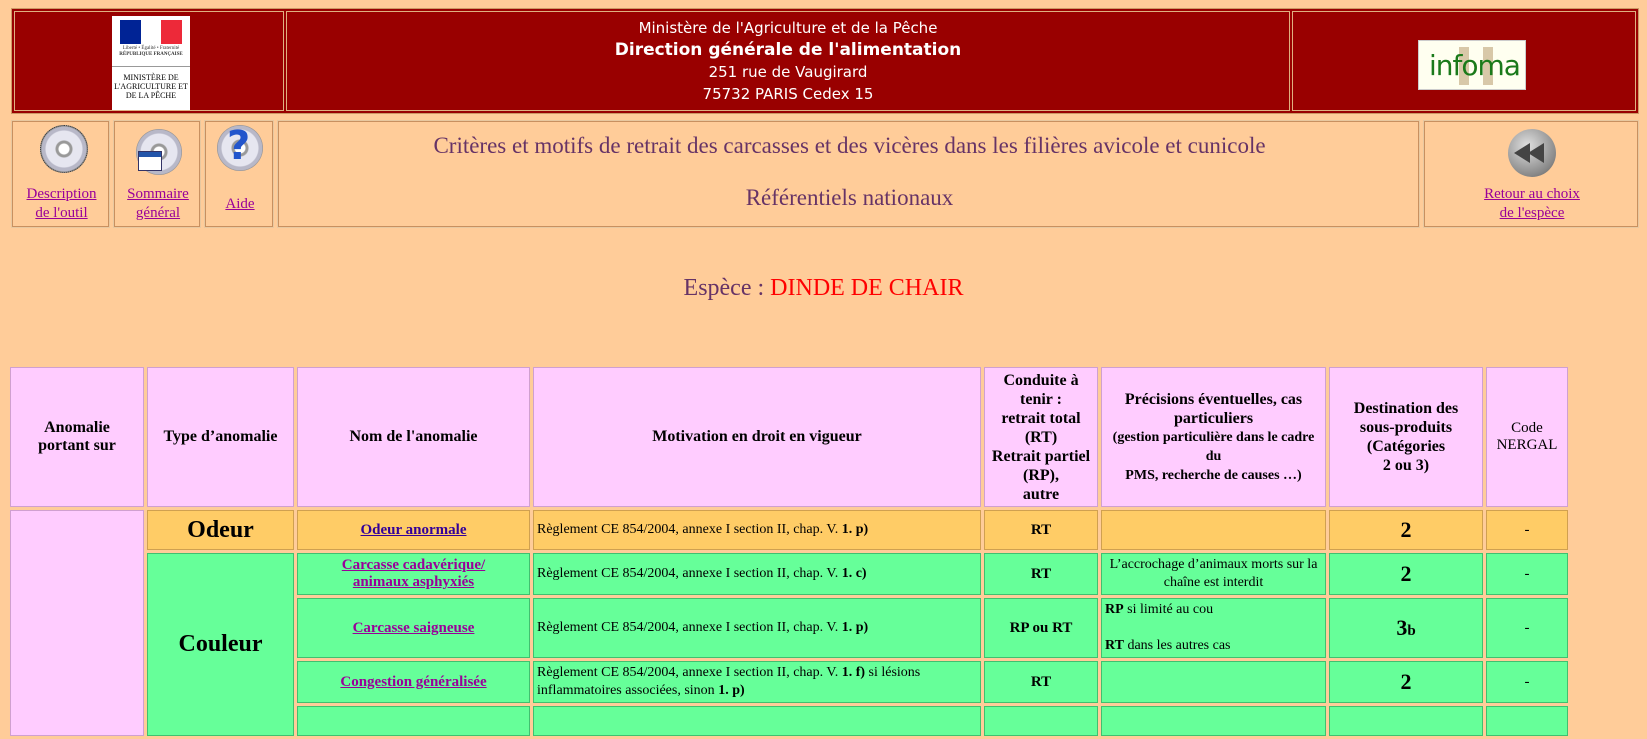 The image size is (1647, 739). I want to click on header-direction: Direction générale de l'alimentation, so click(788, 50).